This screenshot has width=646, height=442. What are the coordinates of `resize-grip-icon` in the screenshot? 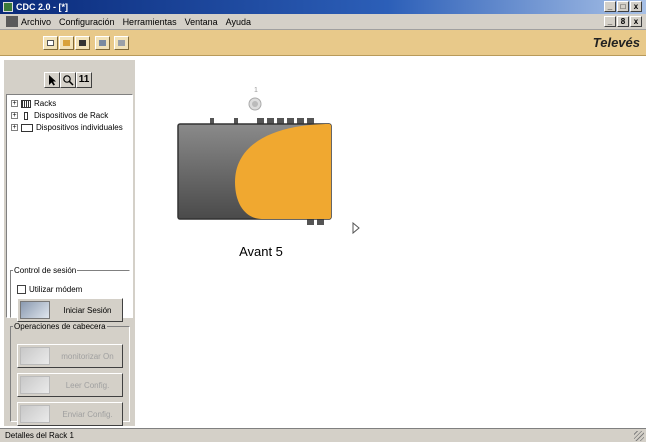 It's located at (639, 436).